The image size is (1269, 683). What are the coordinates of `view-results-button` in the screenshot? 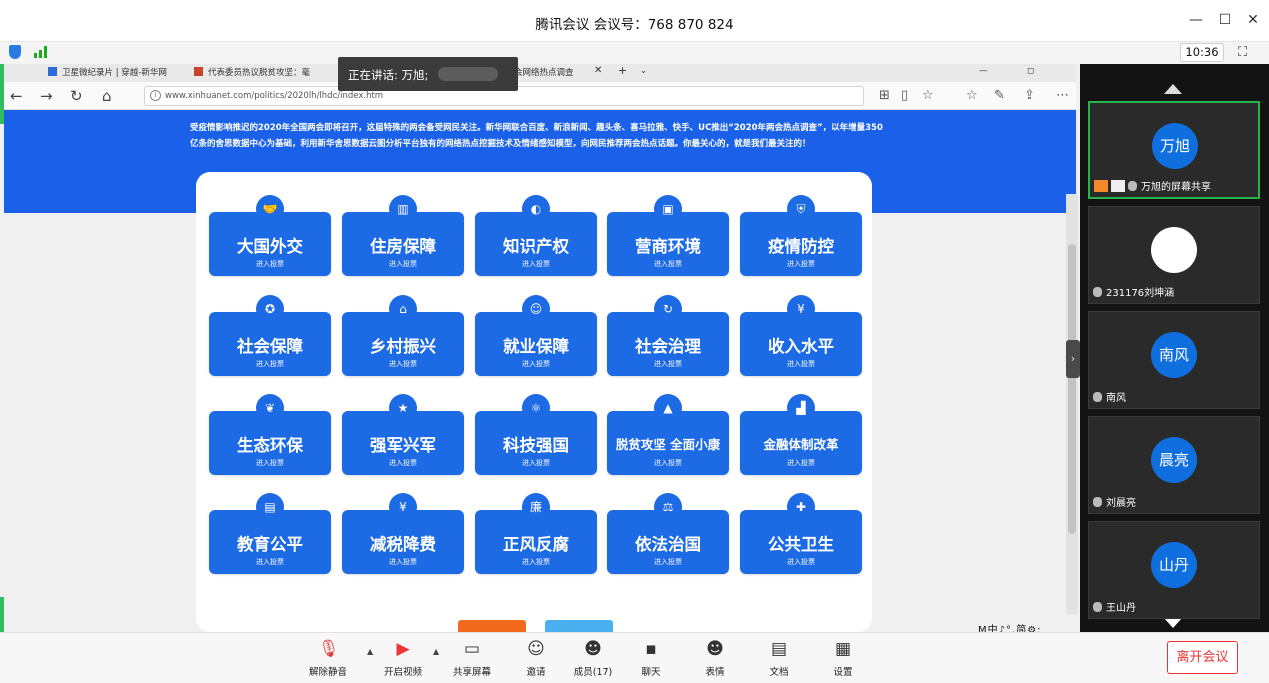 It's located at (579, 626).